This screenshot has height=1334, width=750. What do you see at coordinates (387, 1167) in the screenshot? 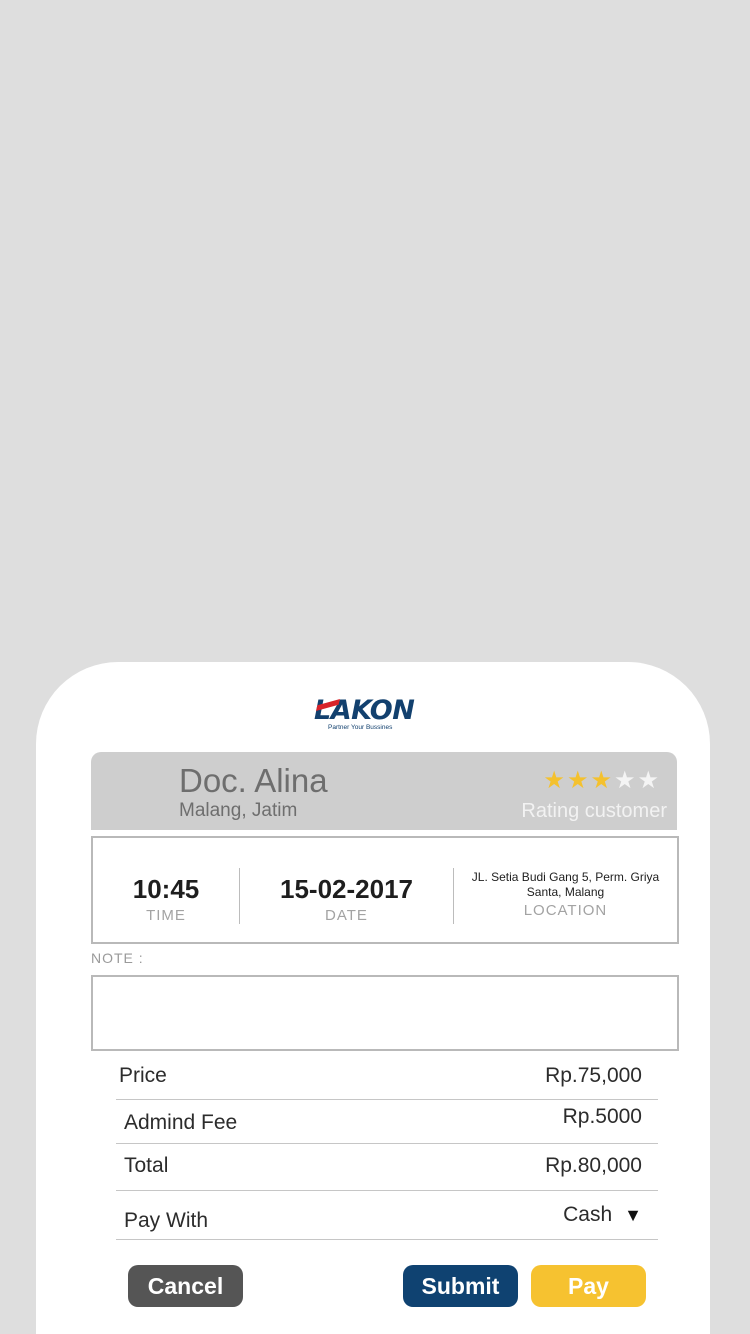
I see `total-row: Total Rp.80,000` at bounding box center [387, 1167].